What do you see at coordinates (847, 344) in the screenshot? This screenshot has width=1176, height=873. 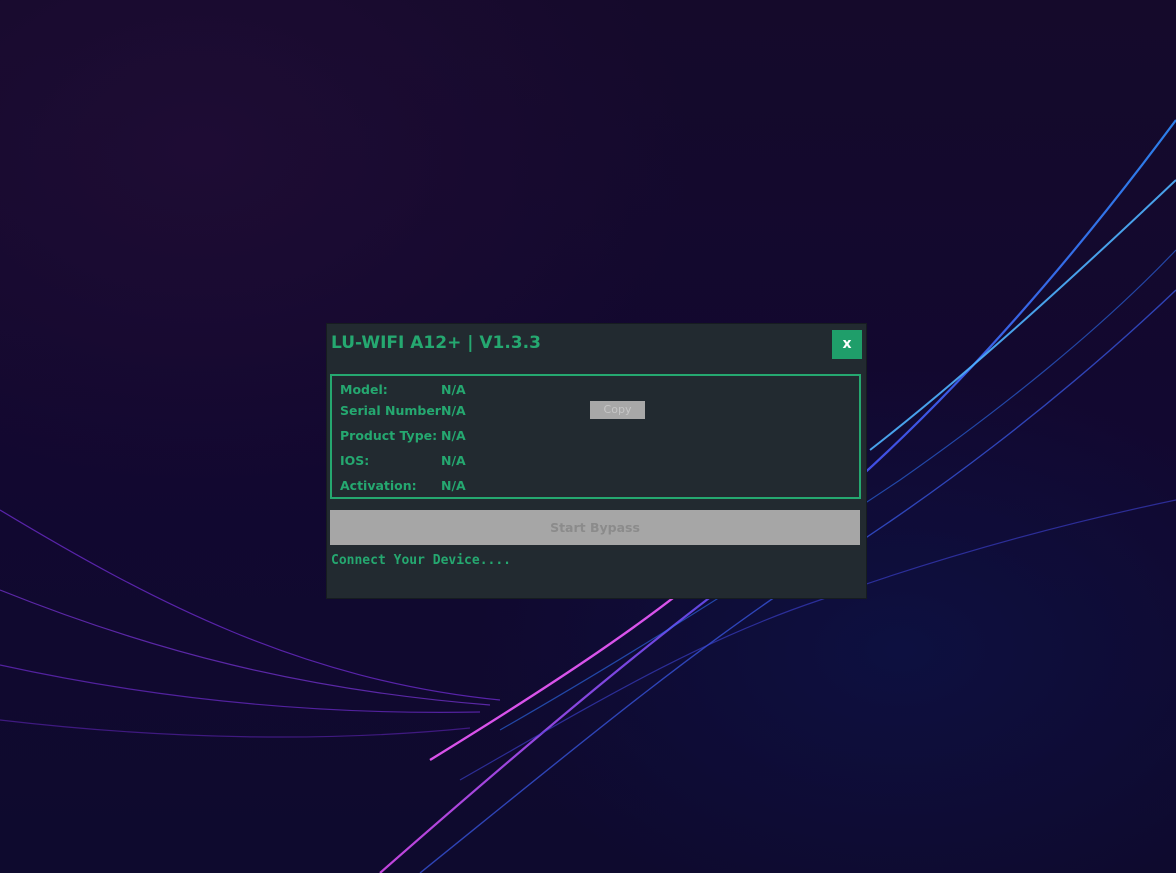 I see `close-button: x` at bounding box center [847, 344].